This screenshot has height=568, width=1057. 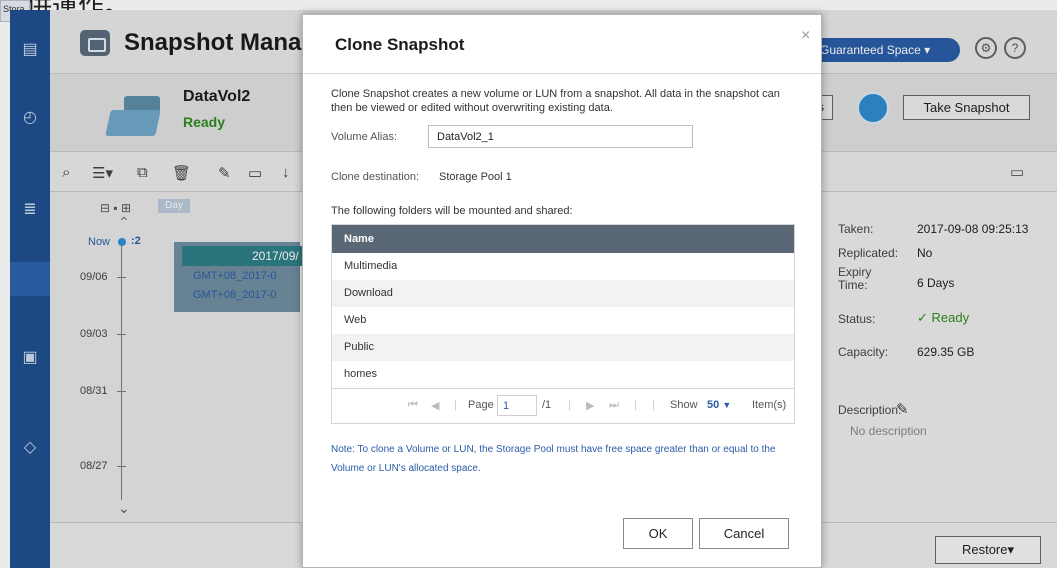 What do you see at coordinates (547, 405) in the screenshot?
I see `page-total: /1` at bounding box center [547, 405].